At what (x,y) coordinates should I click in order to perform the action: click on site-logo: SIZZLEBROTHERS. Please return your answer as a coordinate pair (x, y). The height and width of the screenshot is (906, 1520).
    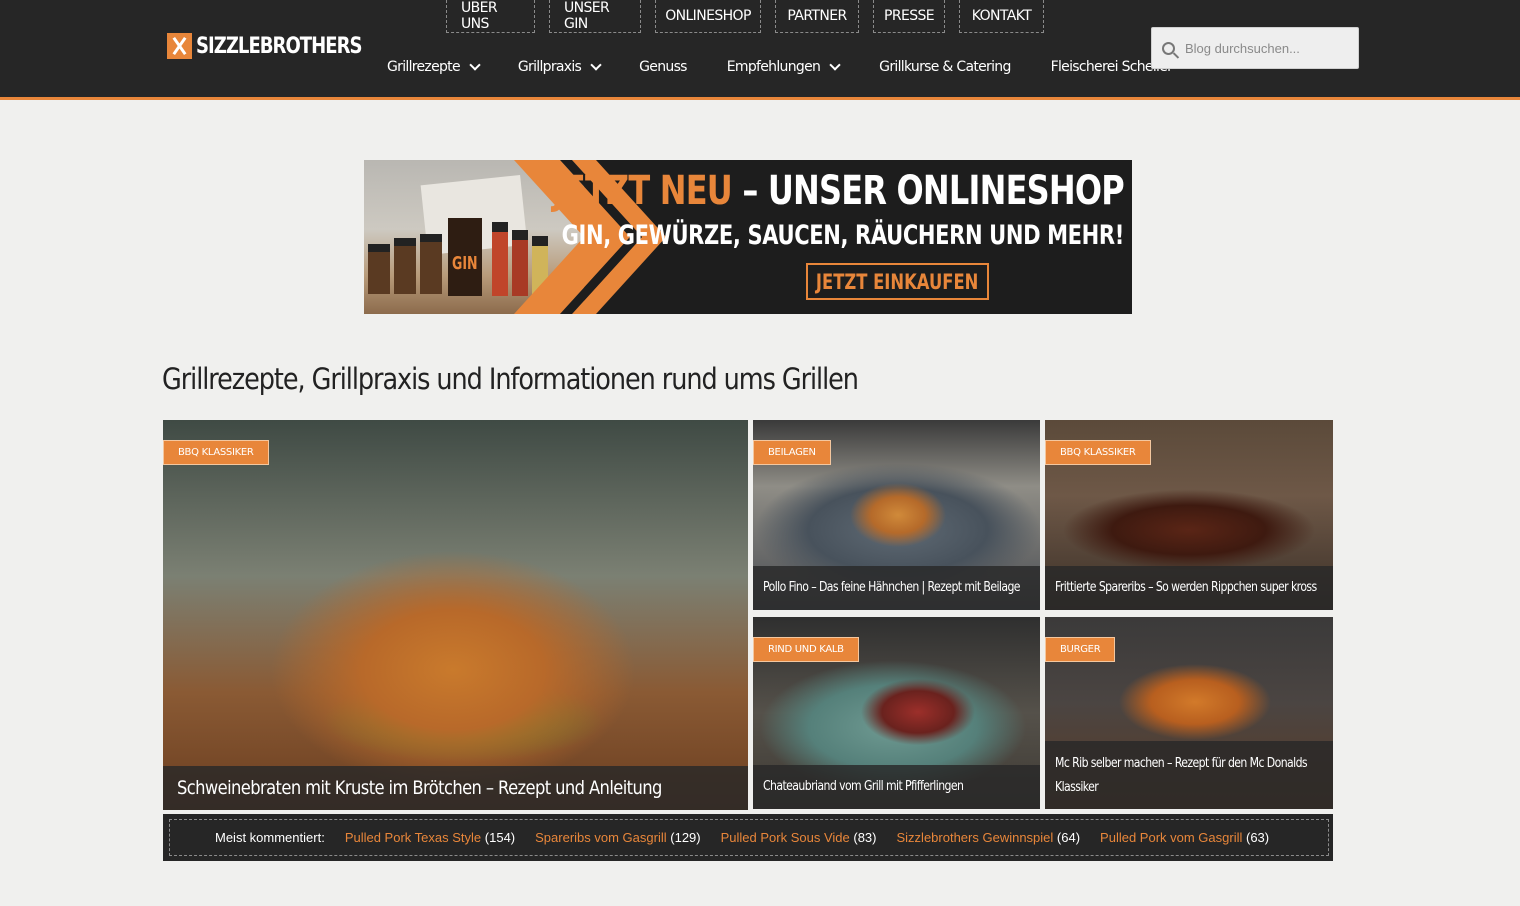
    Looking at the image, I should click on (282, 46).